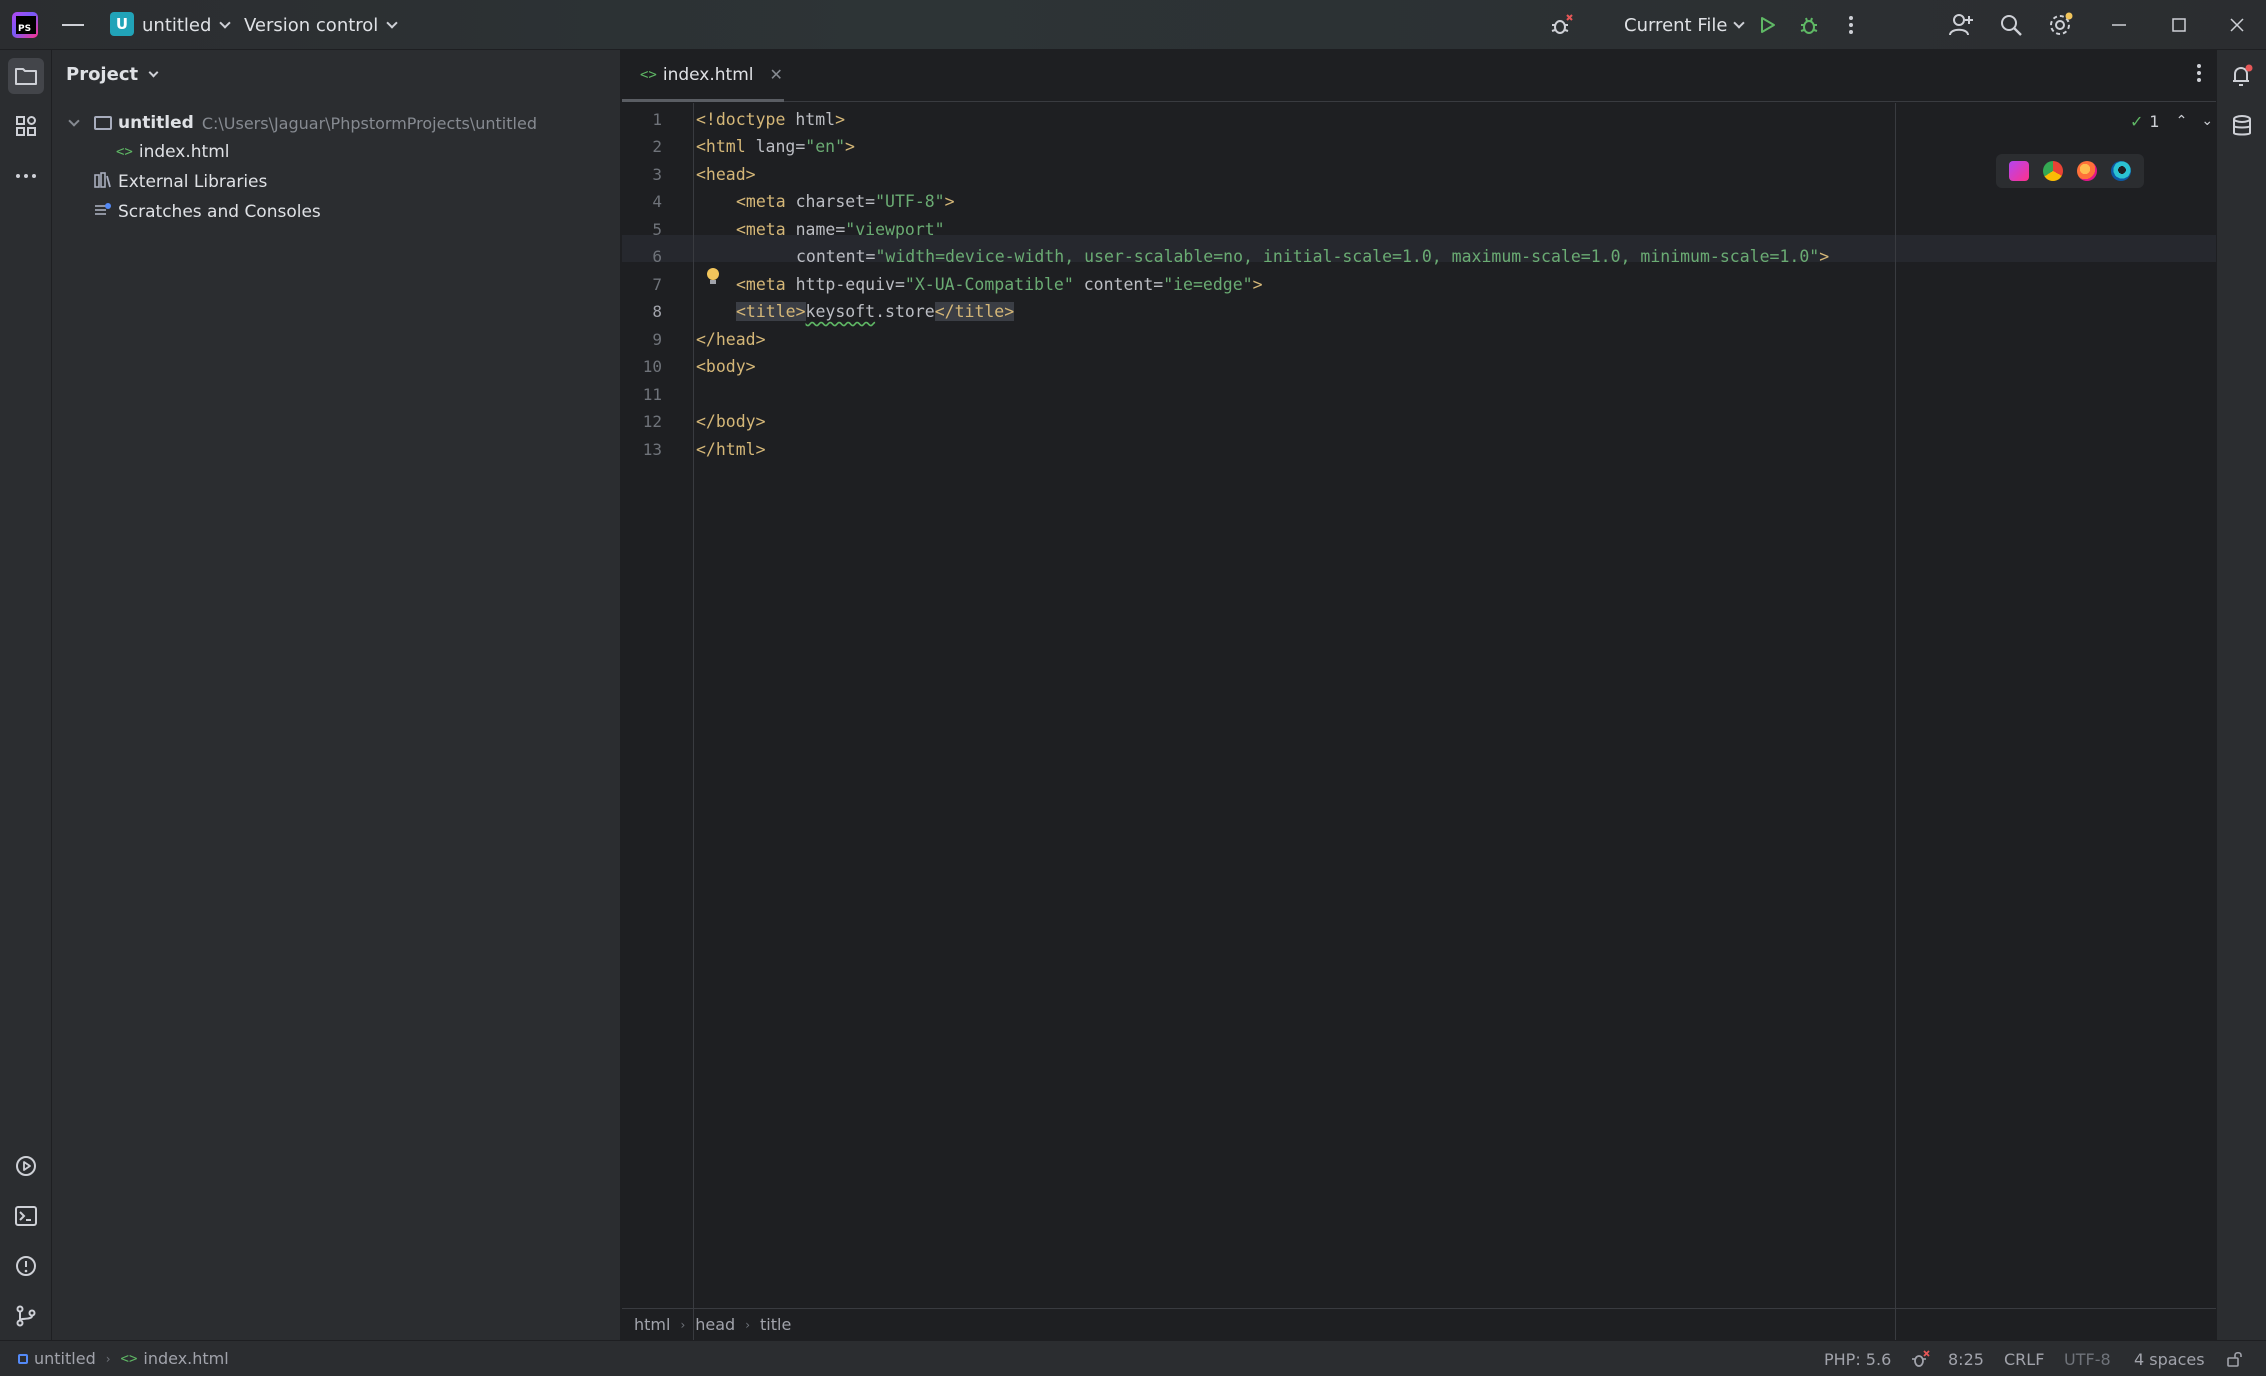 Image resolution: width=2266 pixels, height=1376 pixels. I want to click on file-encoding: UTF-8, so click(2087, 1358).